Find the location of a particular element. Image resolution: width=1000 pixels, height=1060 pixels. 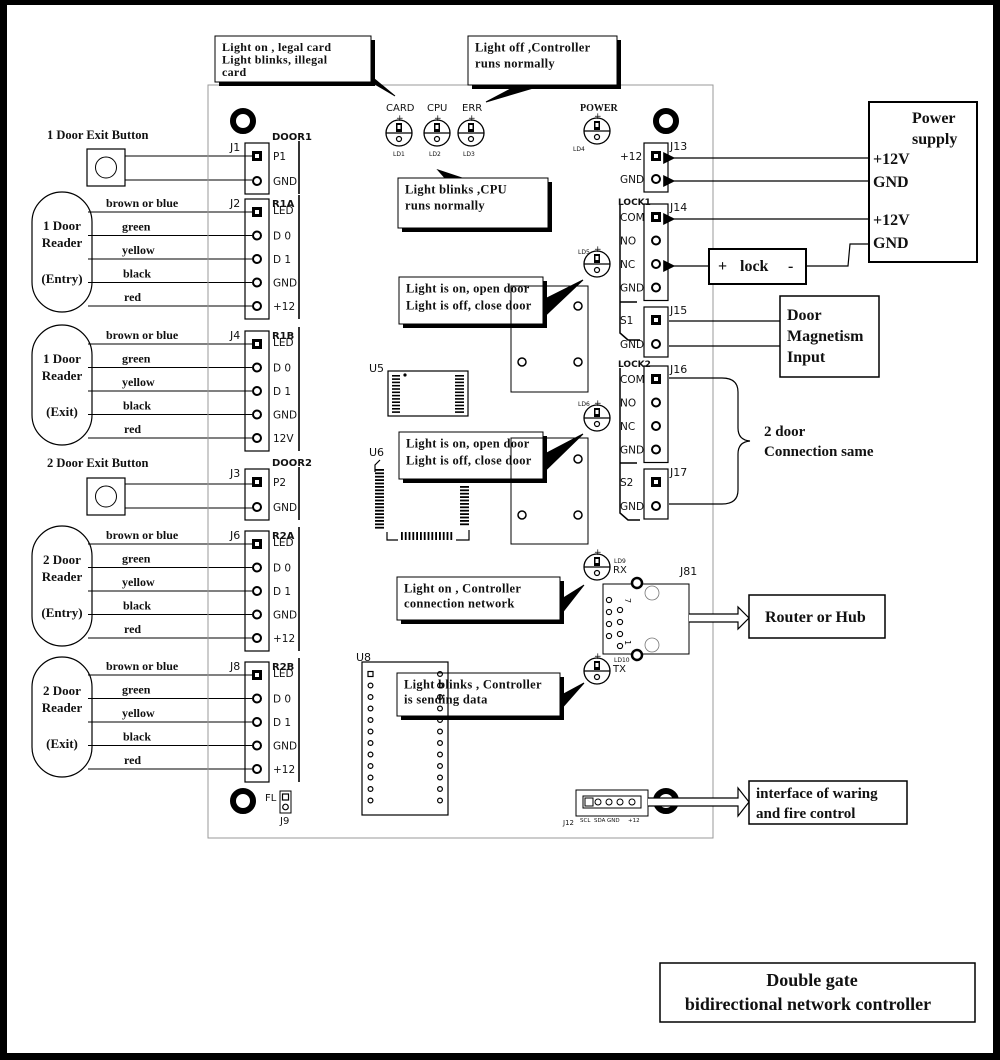

lock-plus: + is located at coordinates (722, 266).